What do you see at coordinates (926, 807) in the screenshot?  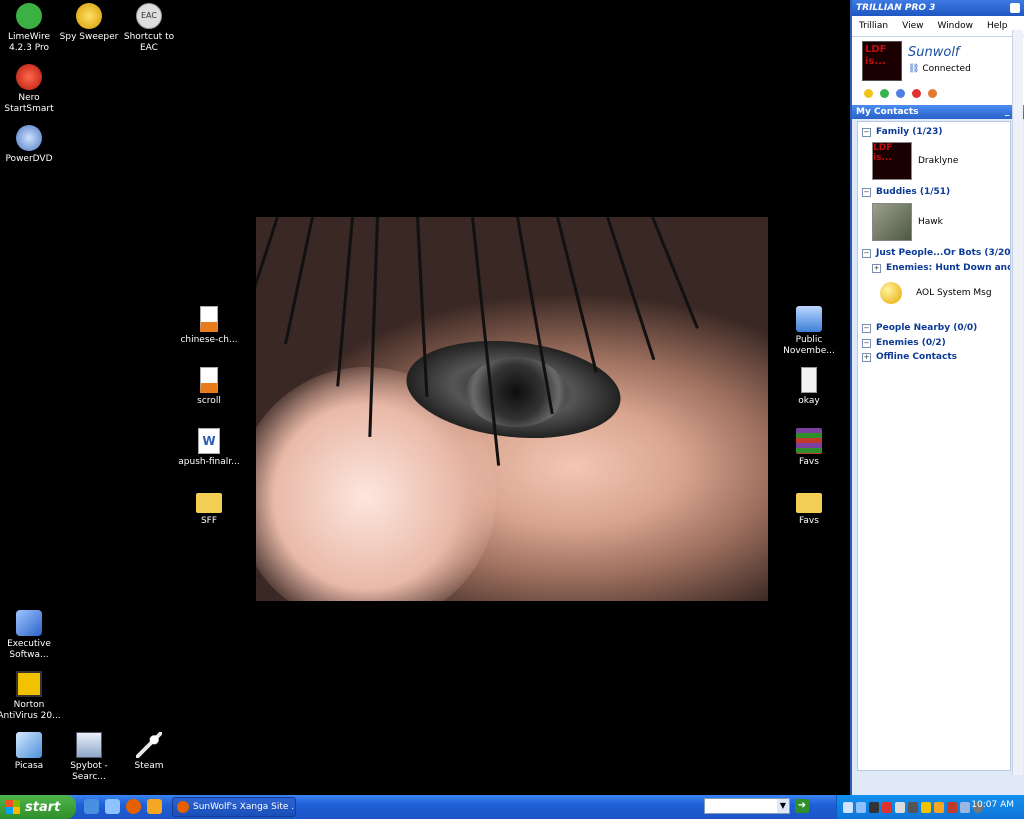 I see `norton-tray-icon` at bounding box center [926, 807].